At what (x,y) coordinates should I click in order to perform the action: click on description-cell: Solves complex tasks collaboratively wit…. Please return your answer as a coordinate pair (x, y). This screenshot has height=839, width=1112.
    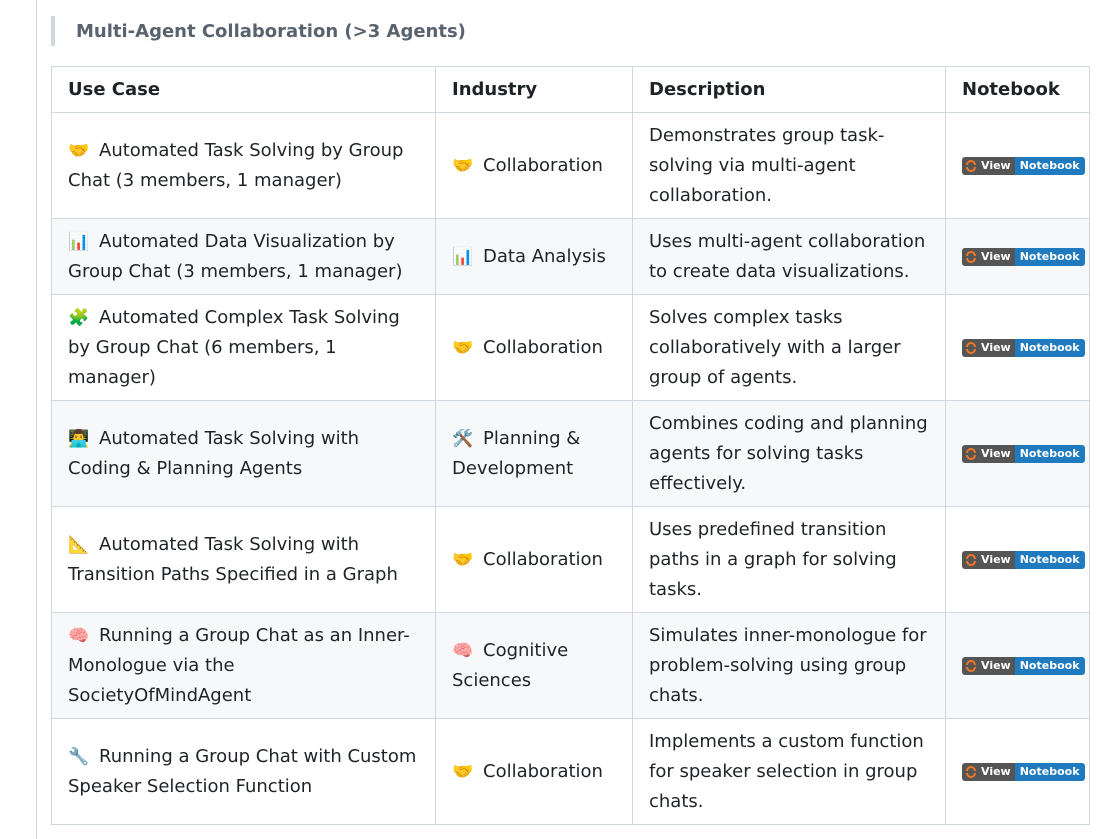
    Looking at the image, I should click on (789, 347).